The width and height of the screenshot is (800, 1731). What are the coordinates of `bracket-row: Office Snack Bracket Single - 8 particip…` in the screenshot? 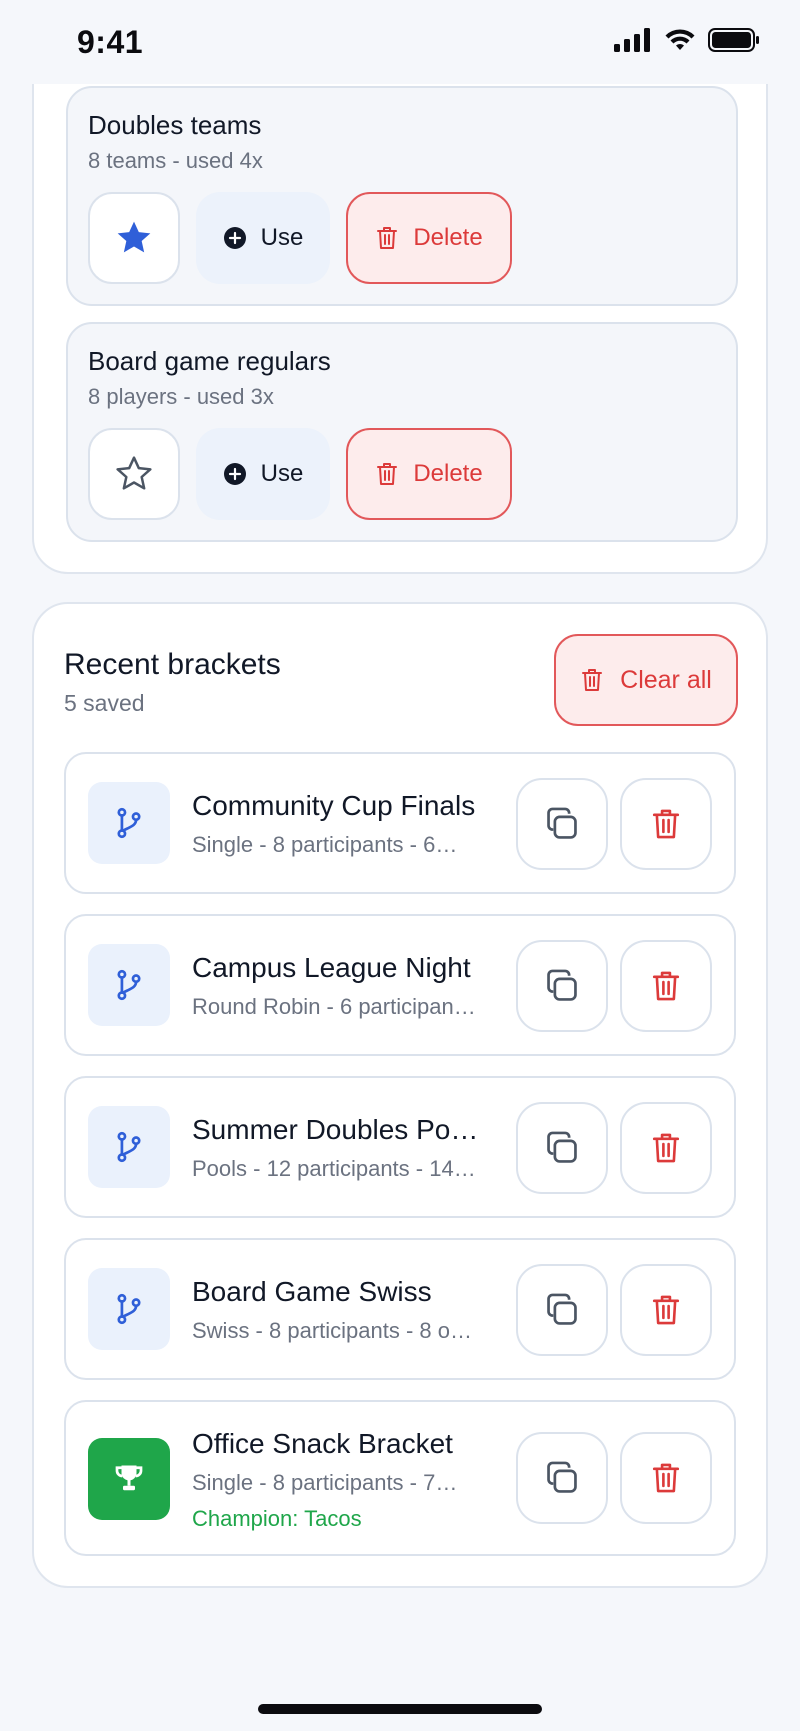 It's located at (400, 1478).